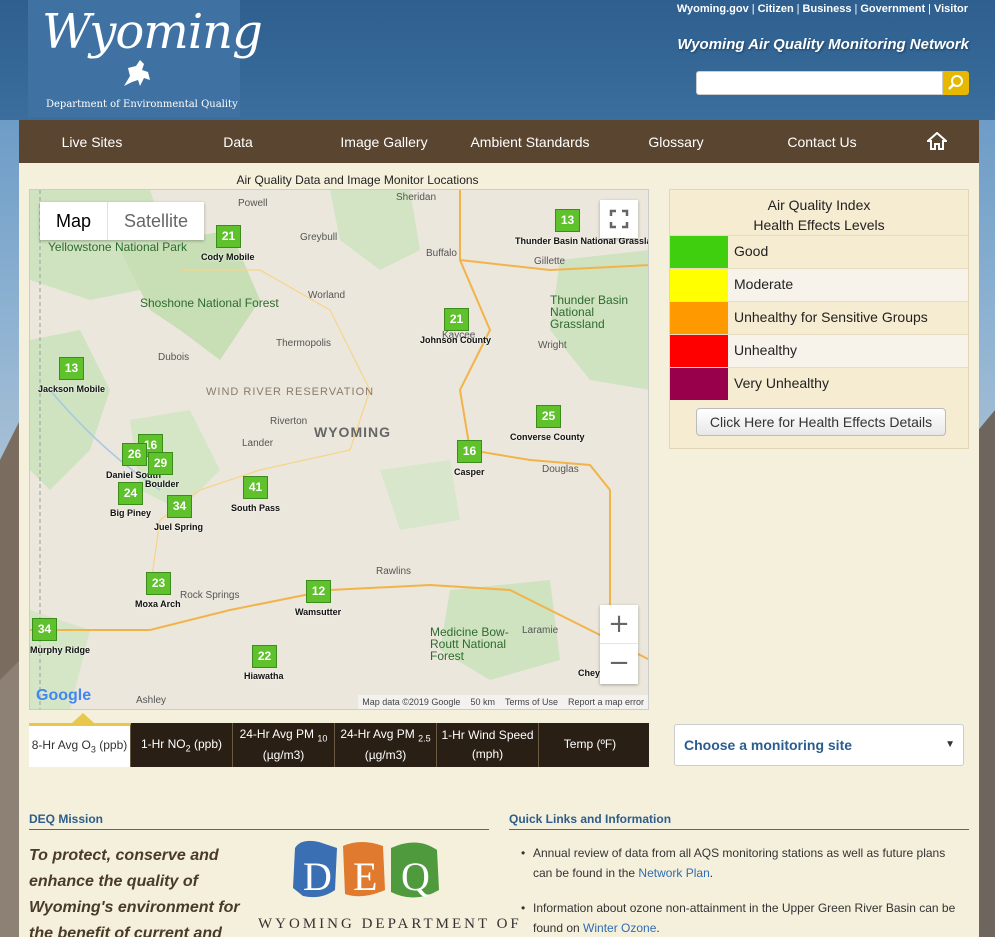 The image size is (995, 937). I want to click on tab-wind-speed: 1-Hr Wind Speed (mph), so click(488, 745).